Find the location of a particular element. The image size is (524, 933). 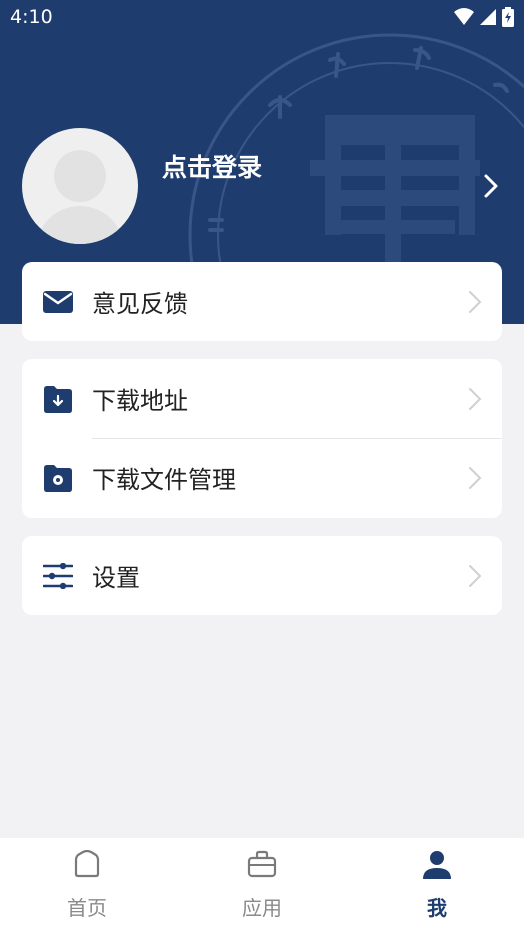

feedback-item: 意见反馈 is located at coordinates (262, 301).